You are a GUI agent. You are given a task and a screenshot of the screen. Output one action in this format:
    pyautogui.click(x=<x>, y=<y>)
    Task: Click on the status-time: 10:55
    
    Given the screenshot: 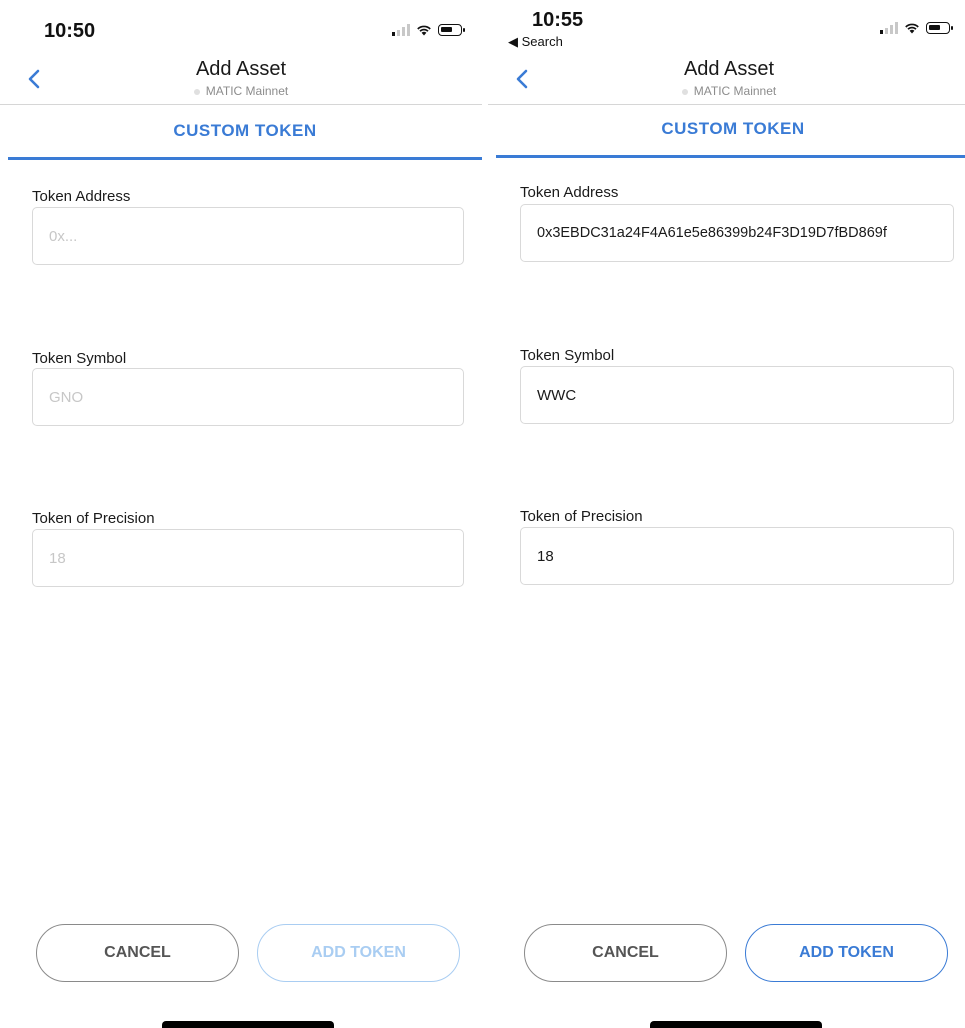 What is the action you would take?
    pyautogui.click(x=558, y=20)
    